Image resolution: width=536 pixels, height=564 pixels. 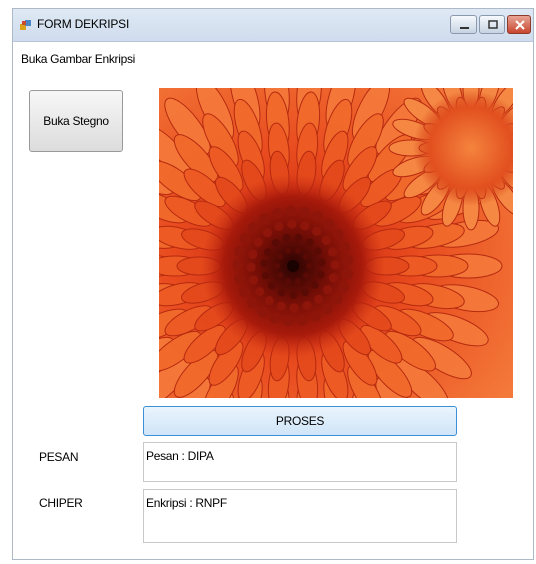 I want to click on chiper-label: CHIPER, so click(x=61, y=503).